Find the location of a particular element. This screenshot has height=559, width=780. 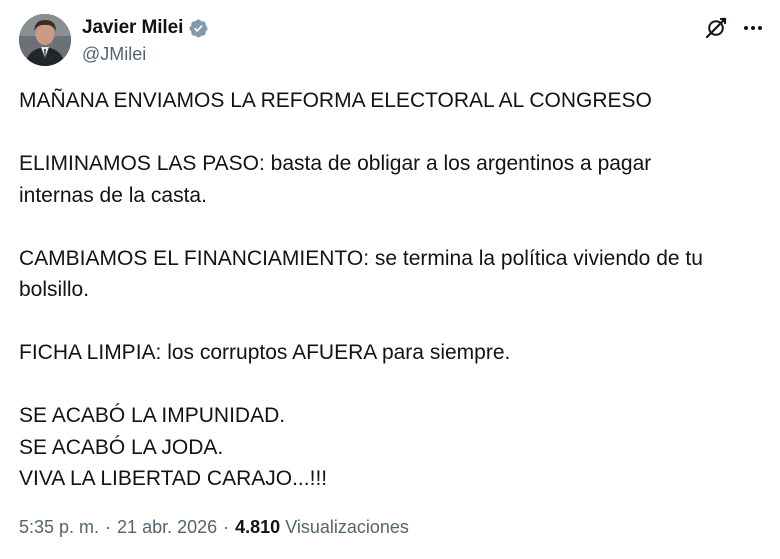

verified-badge-icon is located at coordinates (198, 28).